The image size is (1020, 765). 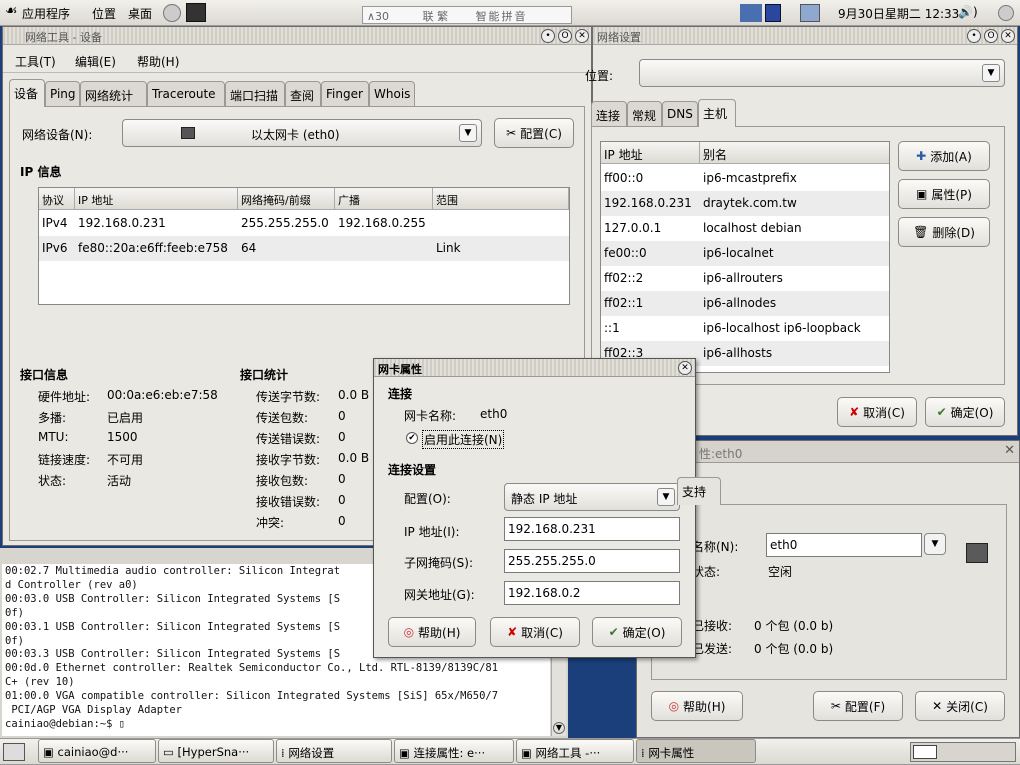 What do you see at coordinates (46, 13) in the screenshot?
I see `menu-applications: 应用程序` at bounding box center [46, 13].